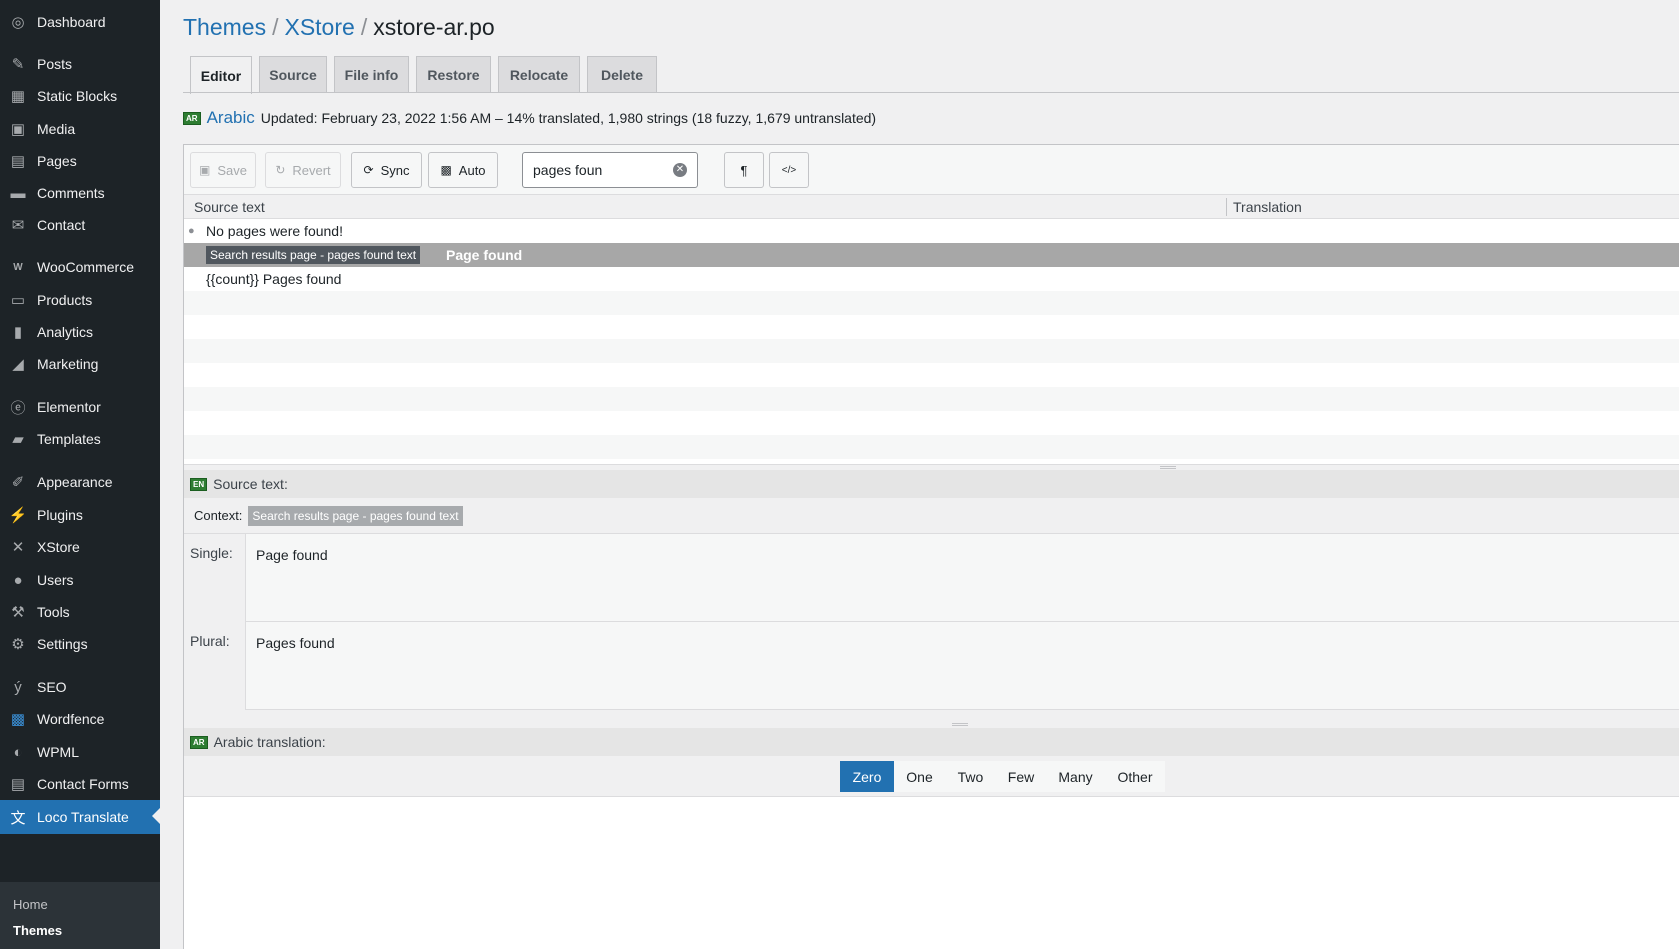  What do you see at coordinates (80, 719) in the screenshot?
I see `menu-wordfence: ▩ Wordfence` at bounding box center [80, 719].